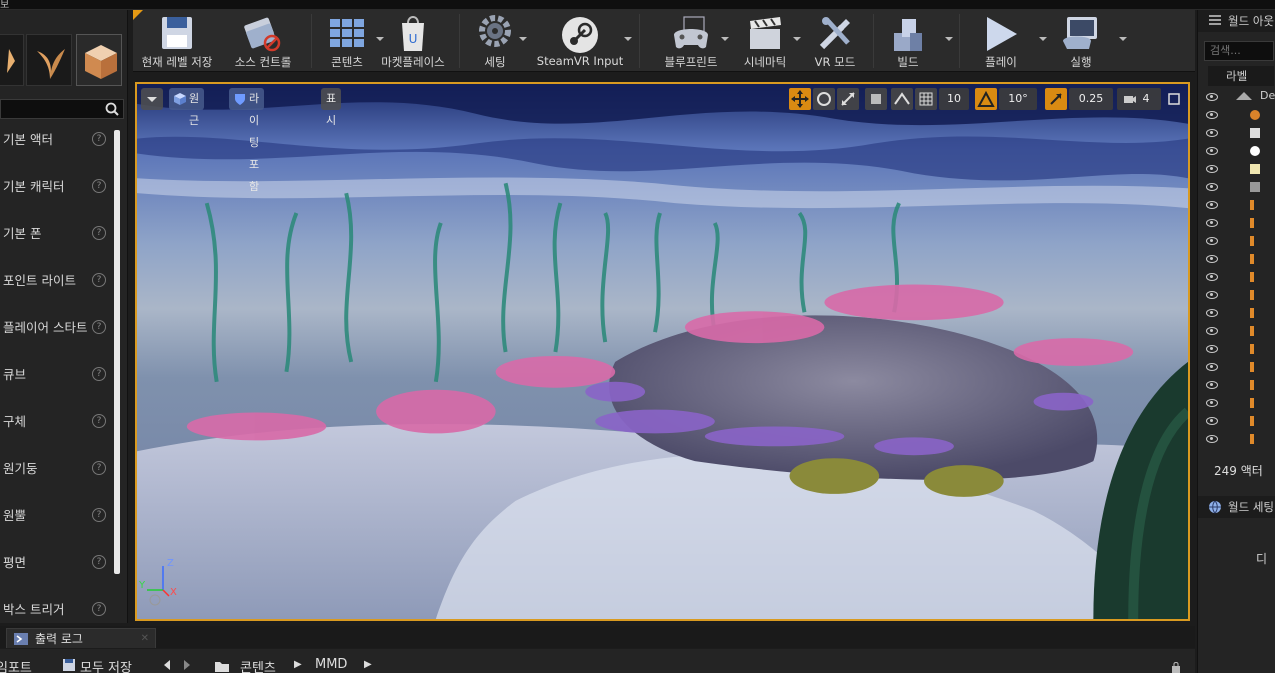  I want to click on content-button: 콘텐츠, so click(347, 41).